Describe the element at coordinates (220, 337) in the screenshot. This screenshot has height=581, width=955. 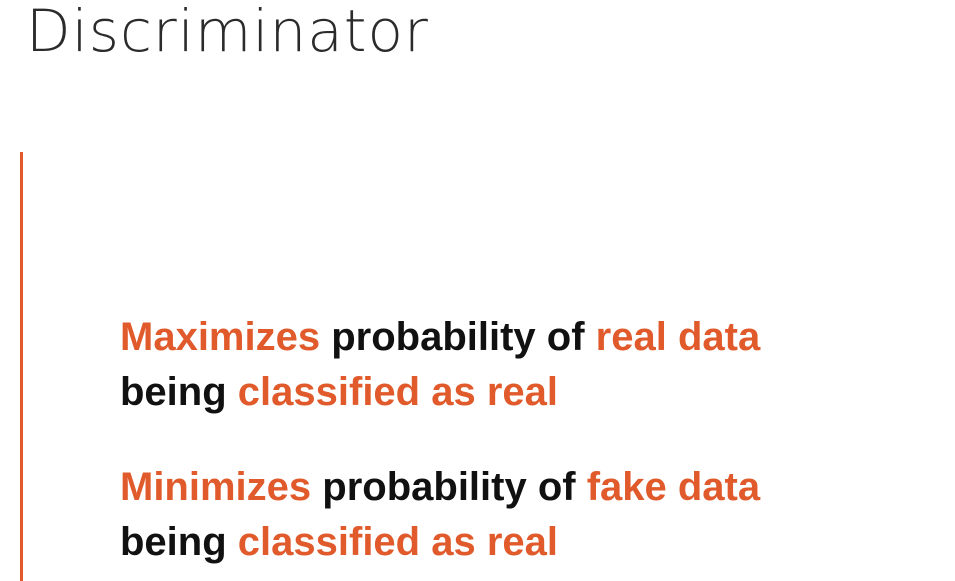
I see `highlight-maximizes: Maximizes` at that location.